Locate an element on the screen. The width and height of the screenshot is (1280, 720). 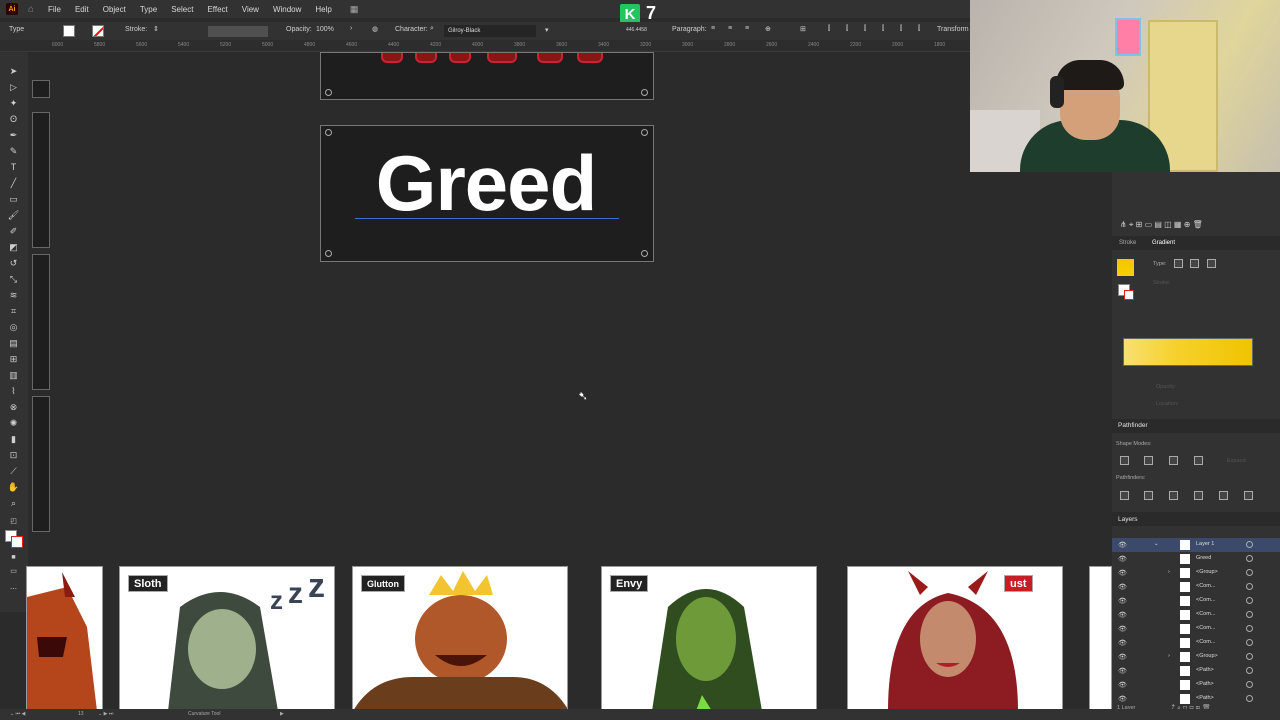
outline-icon is located at coordinates (1223, 495).